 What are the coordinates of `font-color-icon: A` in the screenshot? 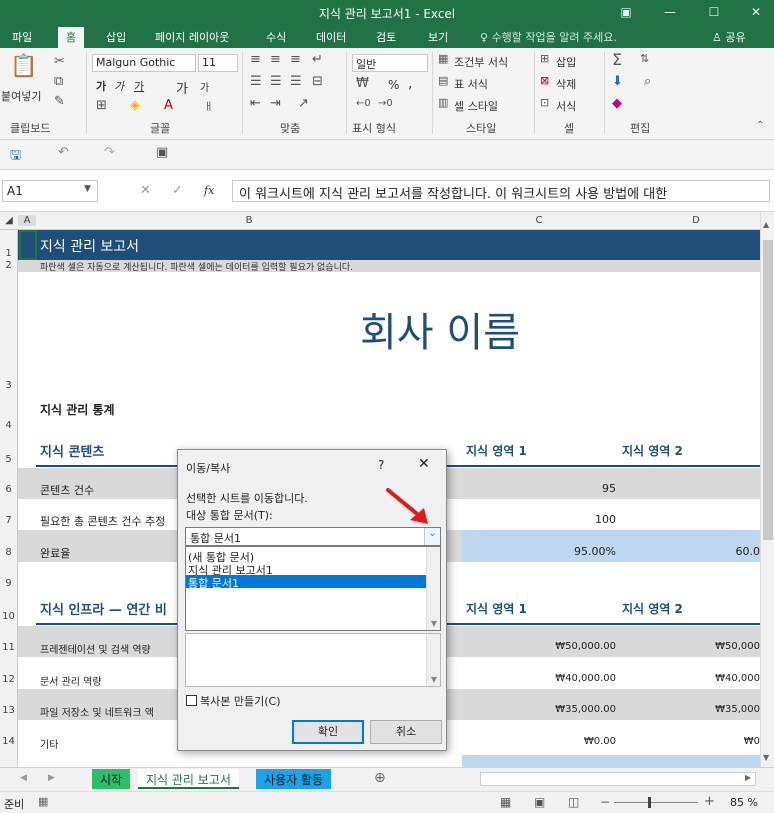 It's located at (168, 105).